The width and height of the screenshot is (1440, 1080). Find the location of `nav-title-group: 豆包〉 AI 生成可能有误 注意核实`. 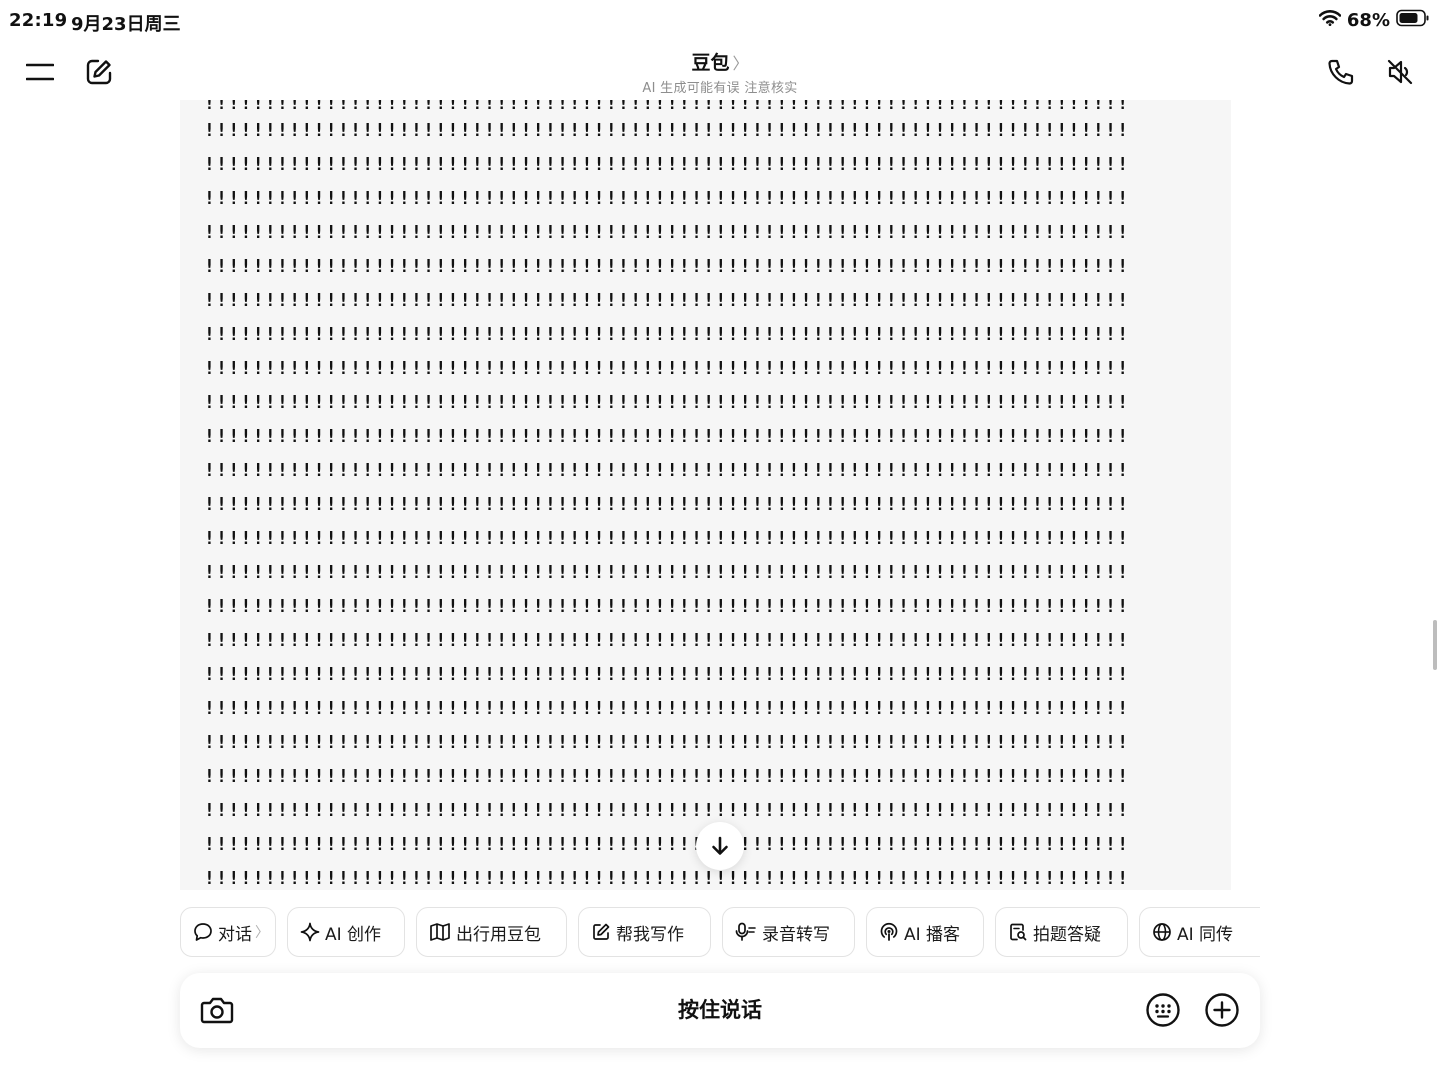

nav-title-group: 豆包〉 AI 生成可能有误 注意核实 is located at coordinates (720, 72).